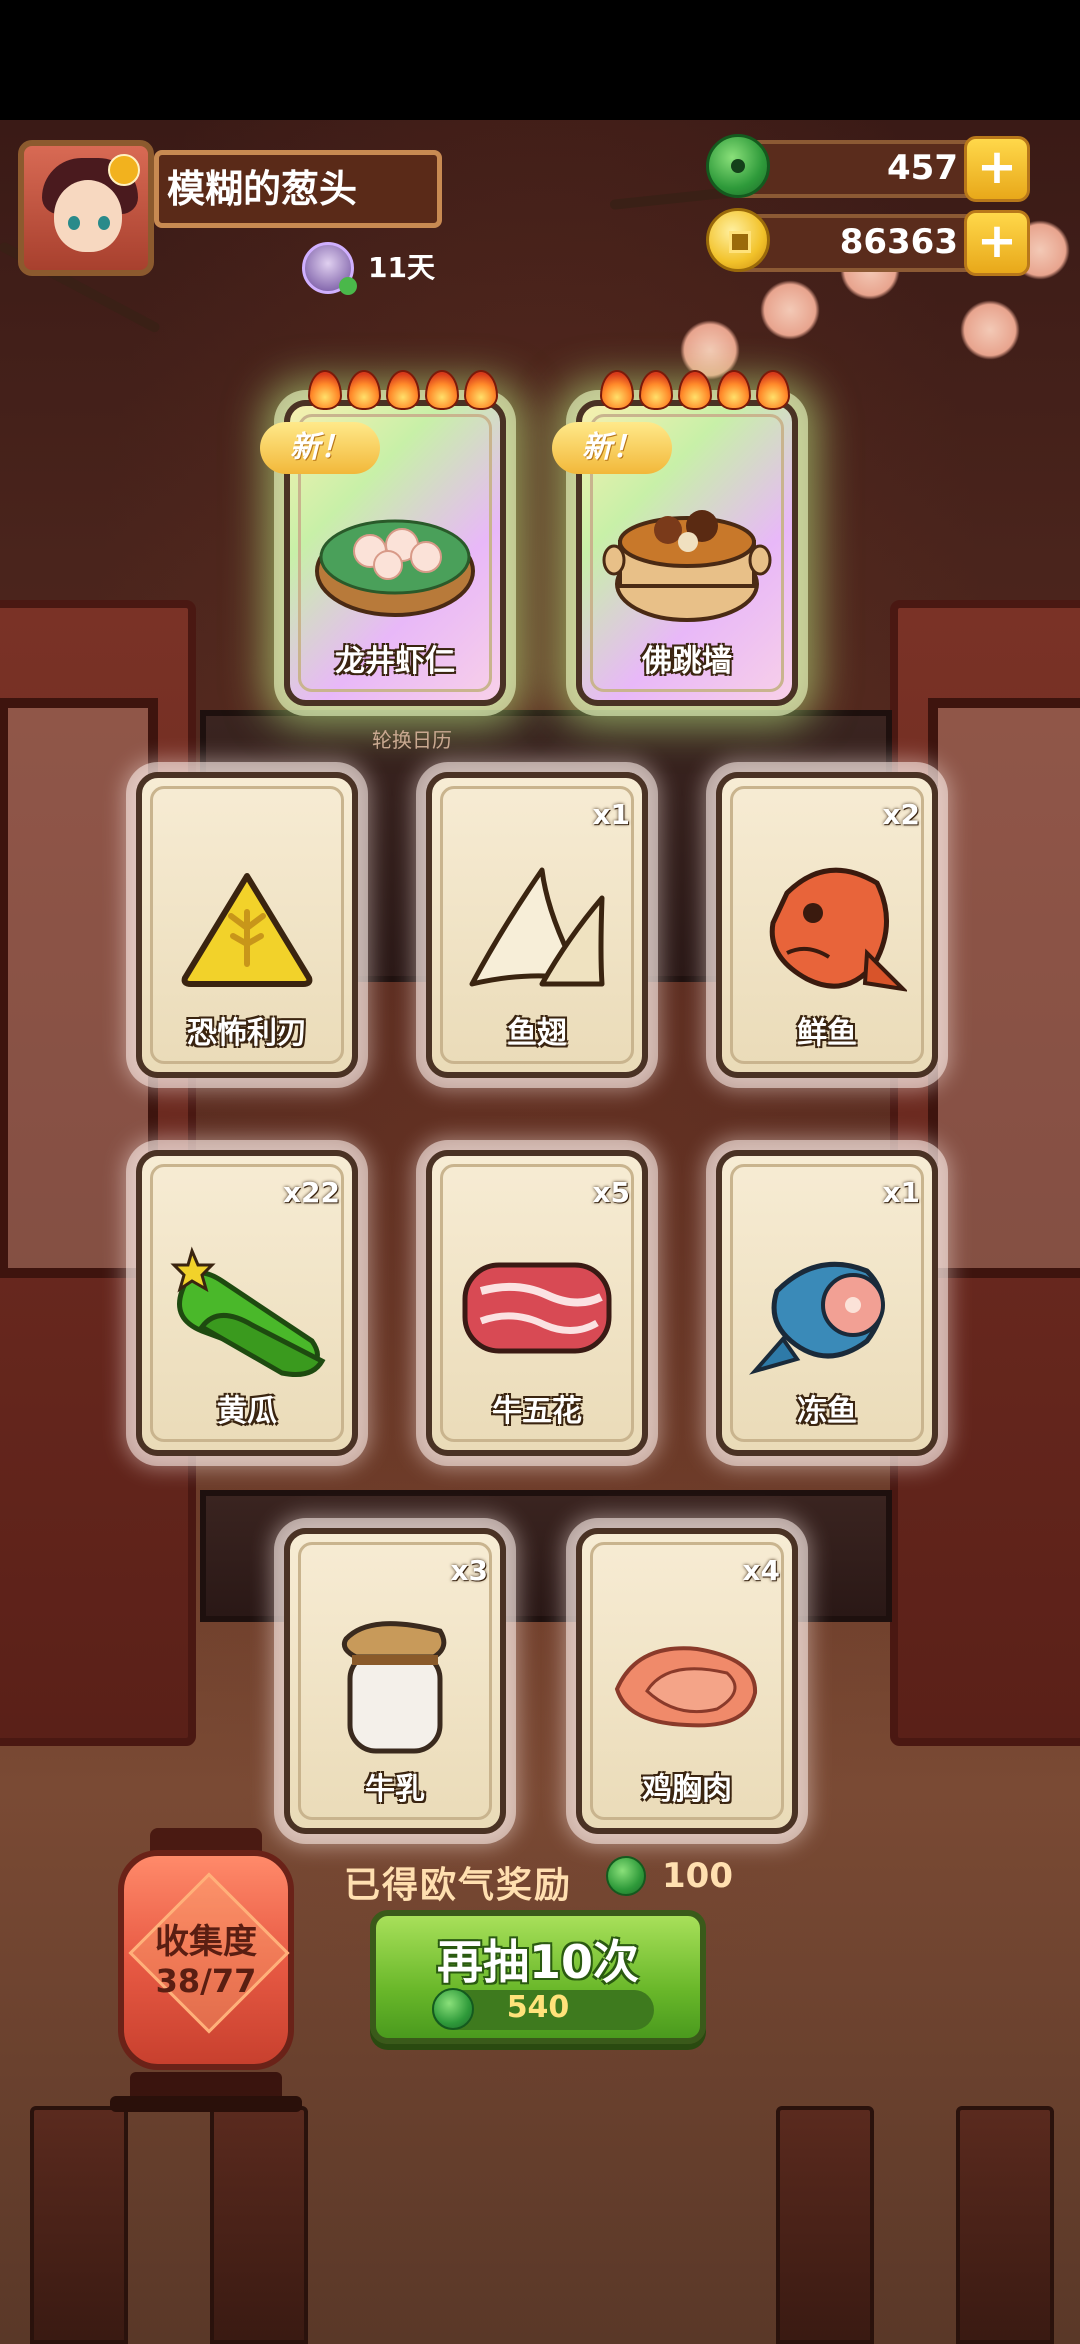 This screenshot has height=2344, width=1080. What do you see at coordinates (412, 738) in the screenshot?
I see `rotation-calendar-label: 轮换日历` at bounding box center [412, 738].